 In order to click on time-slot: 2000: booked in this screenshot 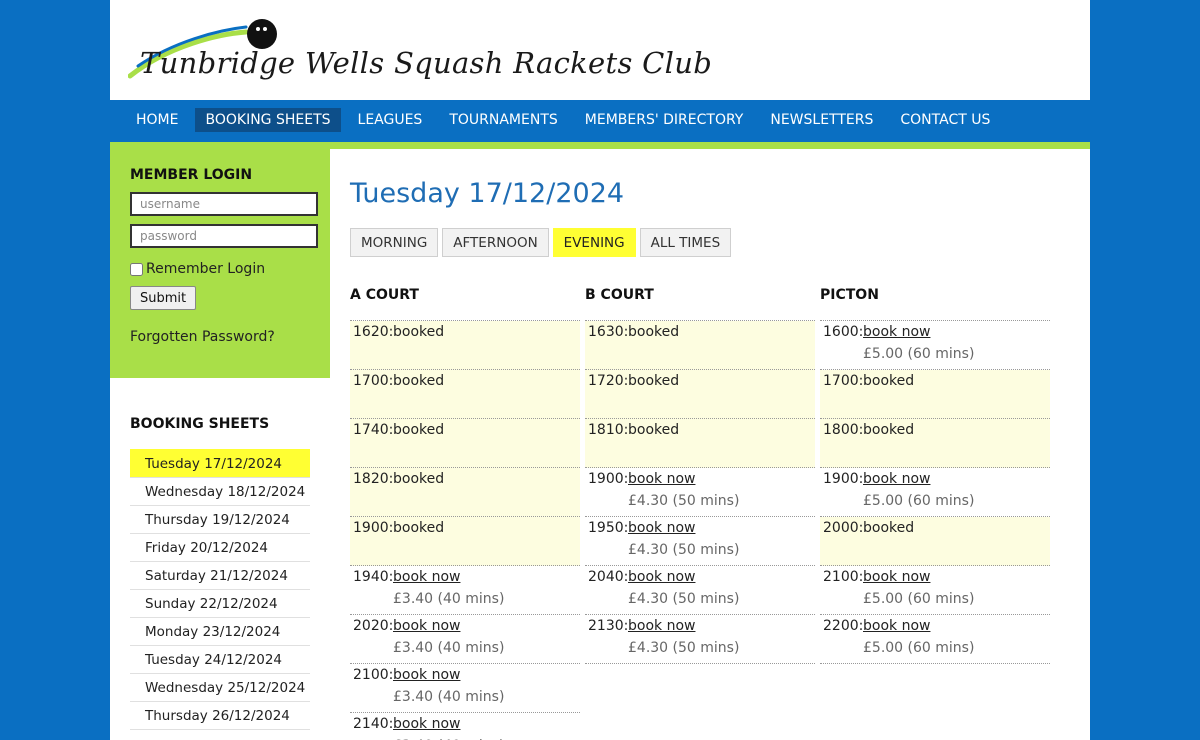, I will do `click(935, 541)`.